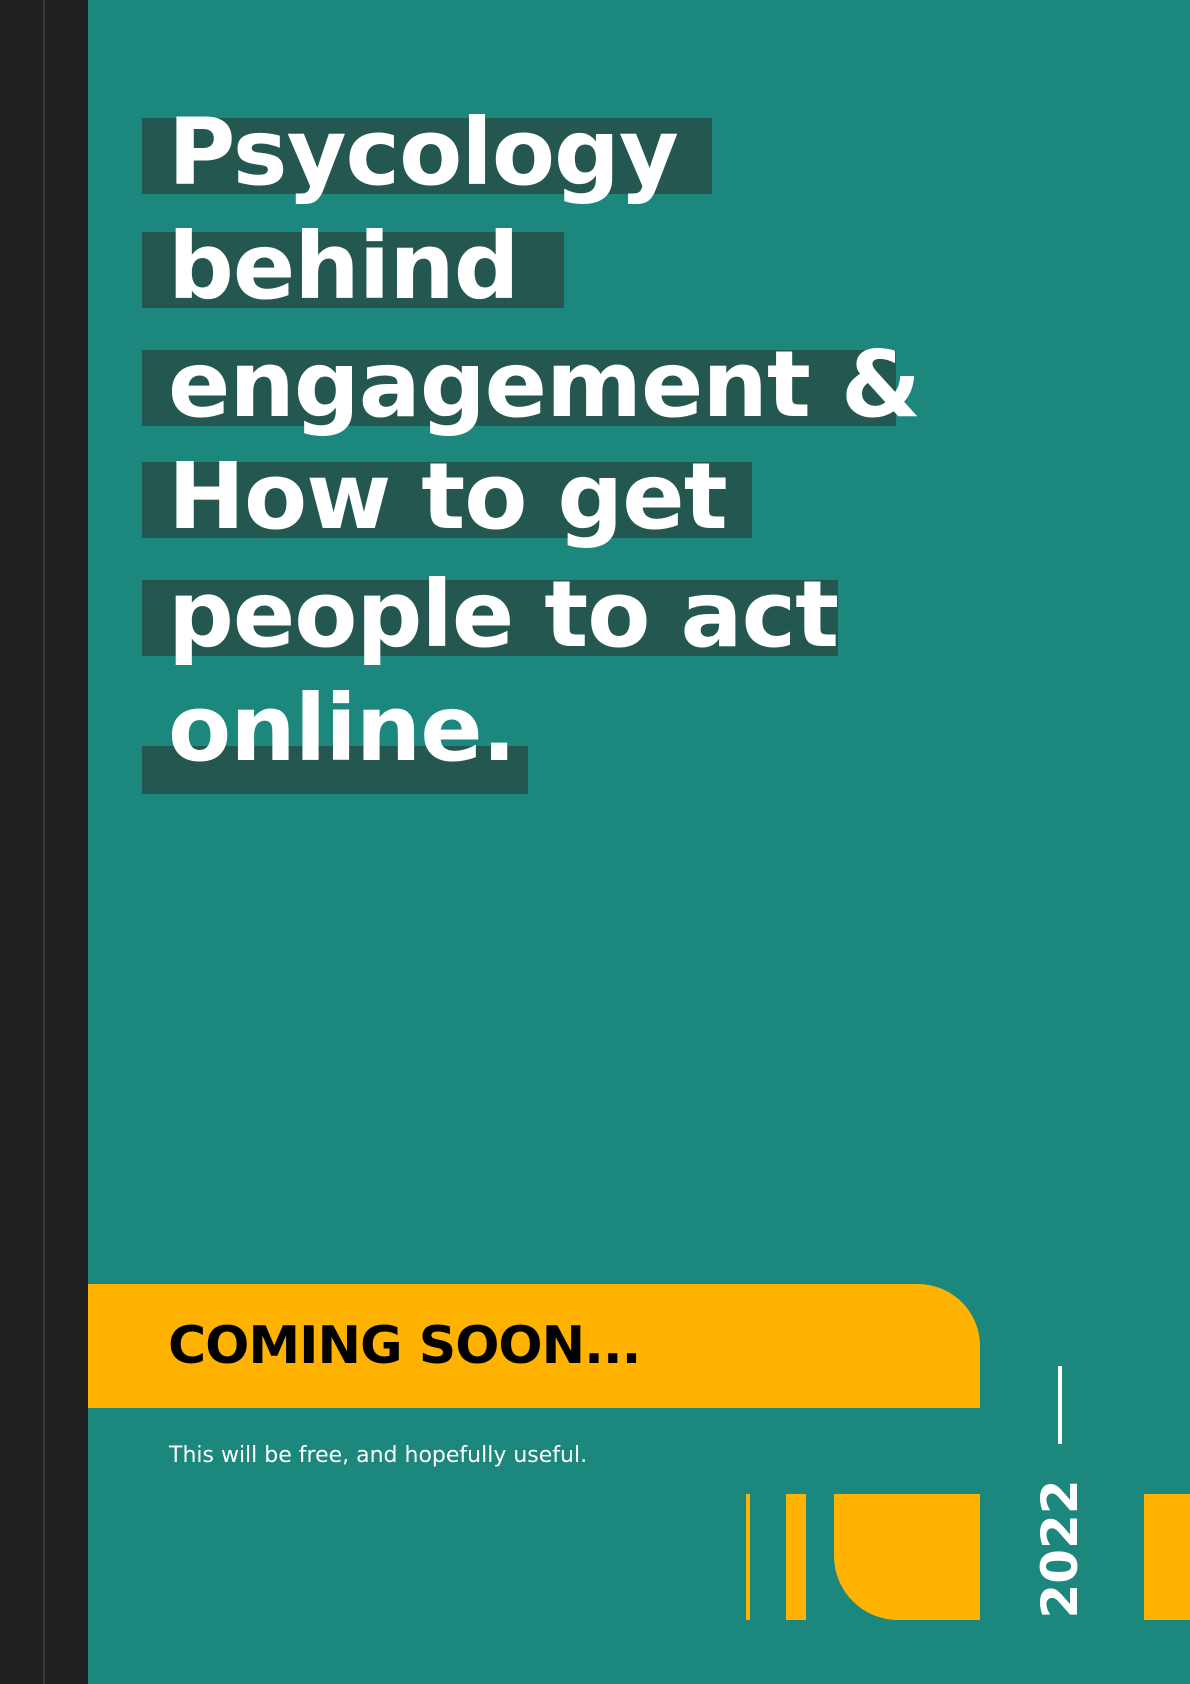 This screenshot has height=1684, width=1190. What do you see at coordinates (44, 842) in the screenshot?
I see `spine-divider-line` at bounding box center [44, 842].